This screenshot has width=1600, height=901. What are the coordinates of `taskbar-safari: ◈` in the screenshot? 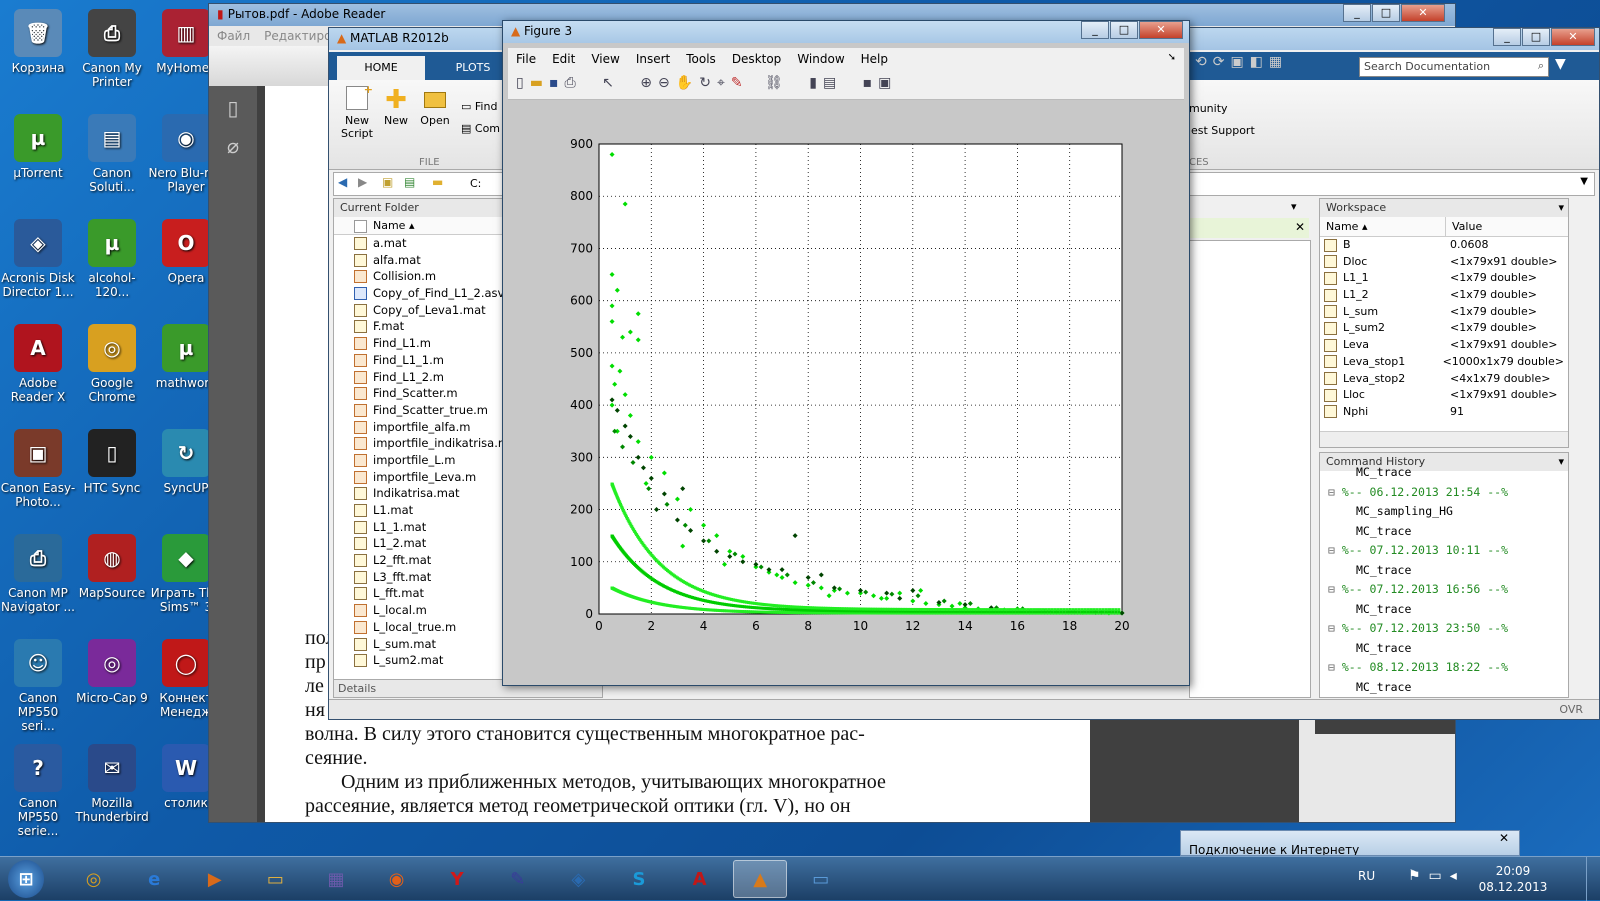 It's located at (578, 879).